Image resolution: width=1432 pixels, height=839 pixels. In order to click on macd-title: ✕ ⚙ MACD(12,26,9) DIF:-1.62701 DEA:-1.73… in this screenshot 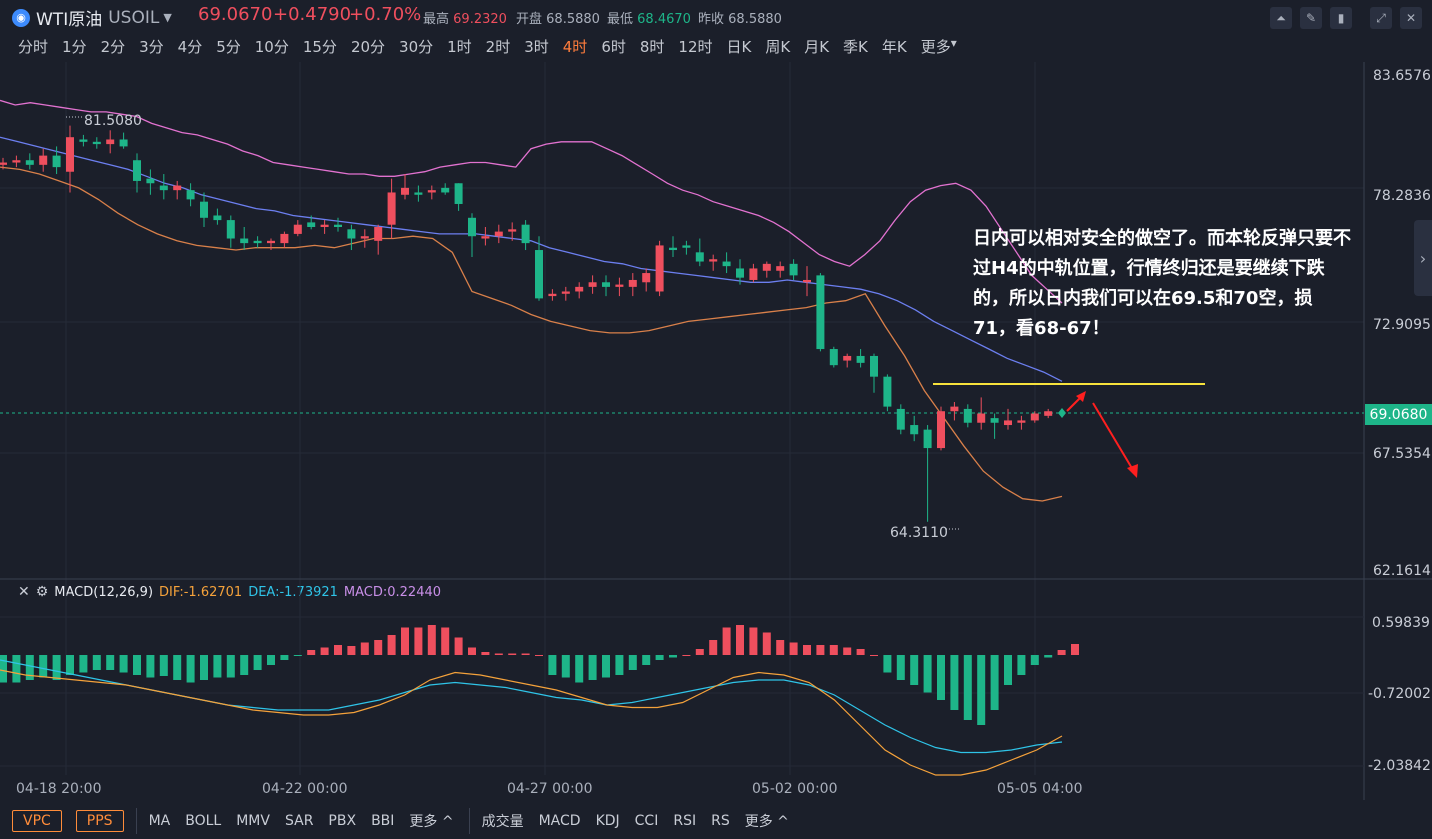, I will do `click(229, 592)`.